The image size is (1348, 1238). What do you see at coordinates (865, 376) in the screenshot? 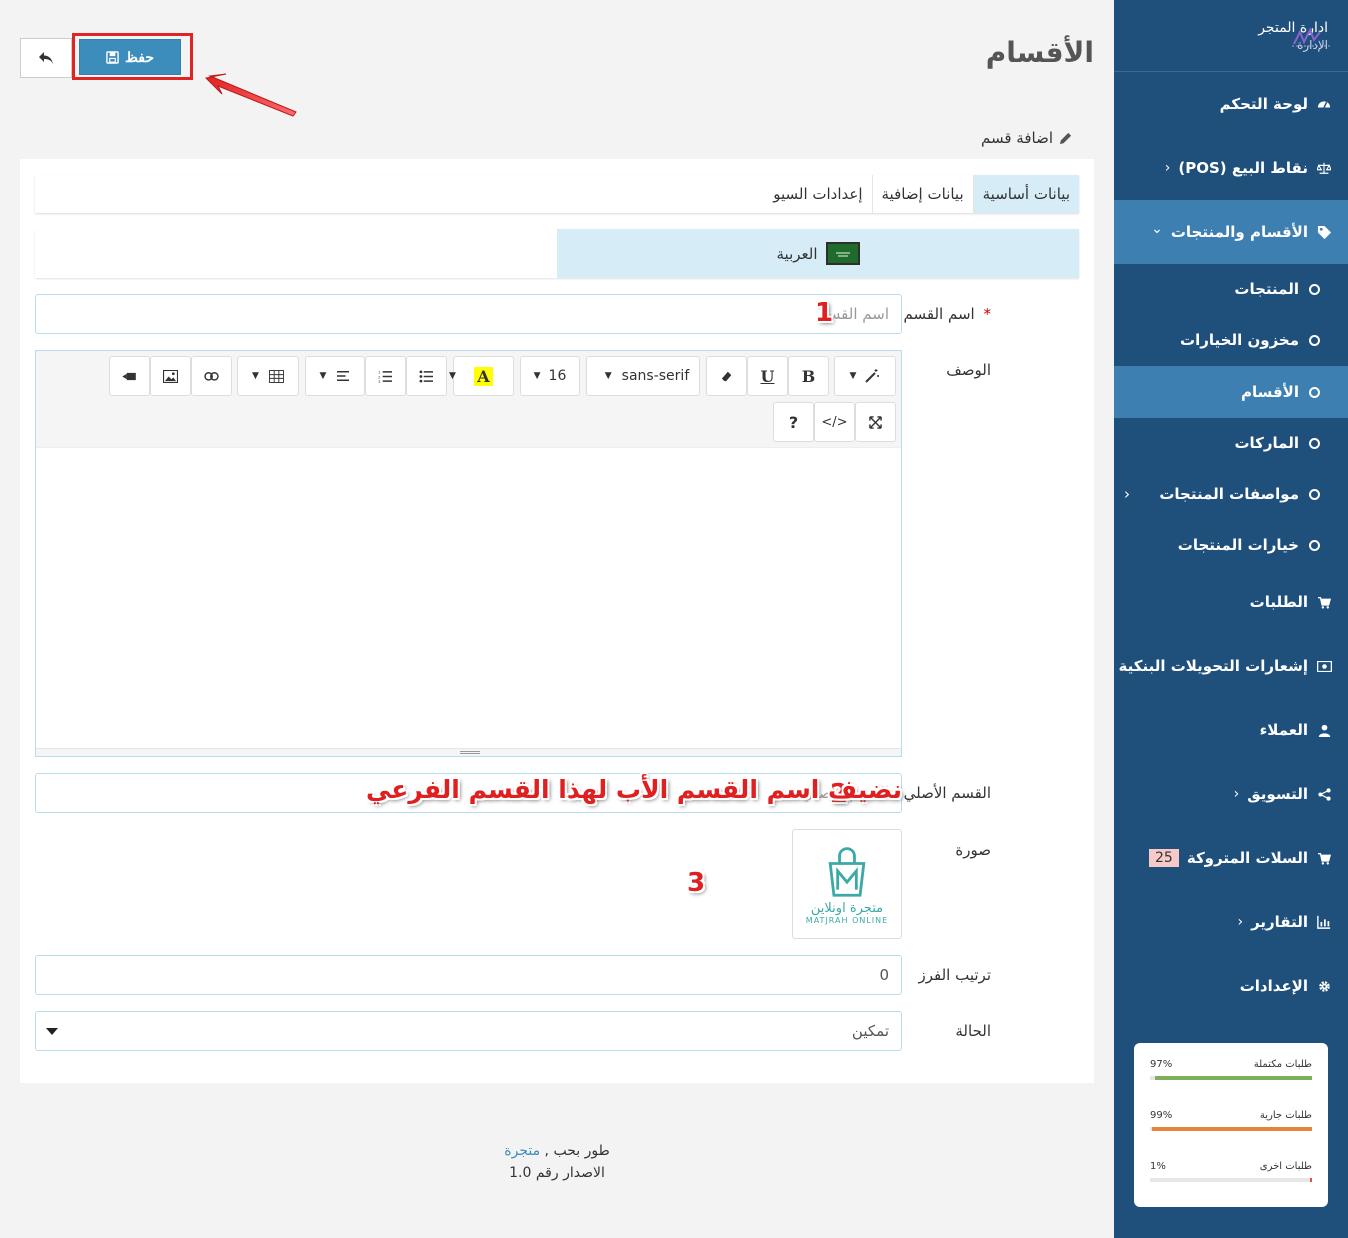
I see `magic-style-button: ▼` at bounding box center [865, 376].